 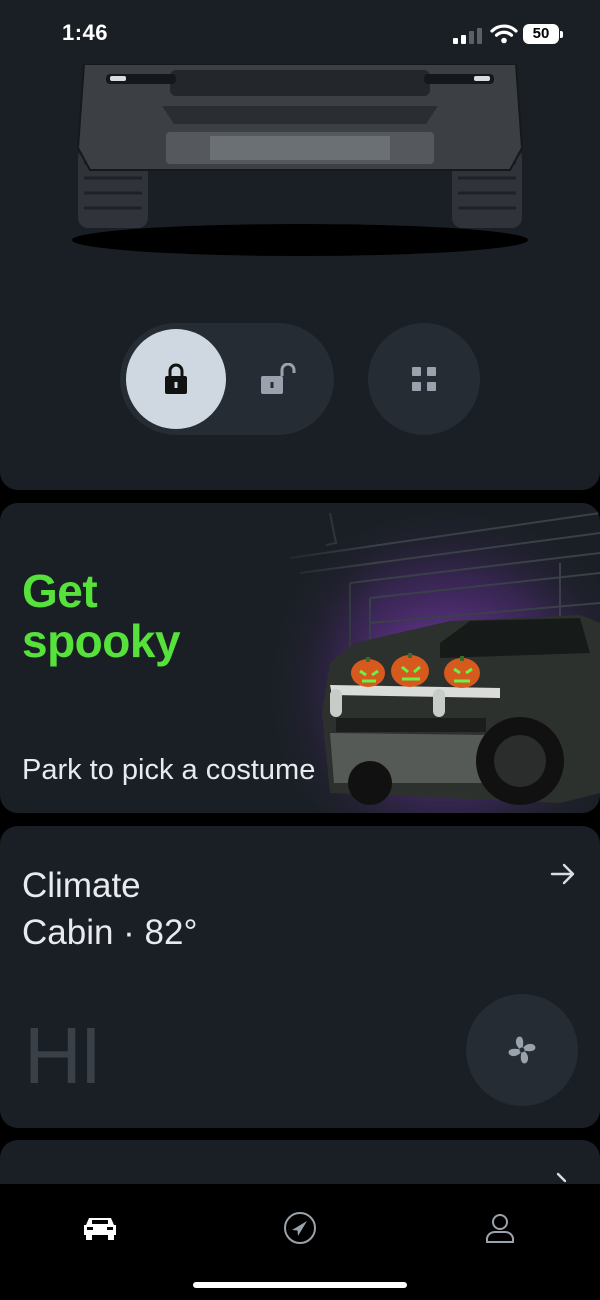 I want to click on truck-front-image, so click(x=300, y=159).